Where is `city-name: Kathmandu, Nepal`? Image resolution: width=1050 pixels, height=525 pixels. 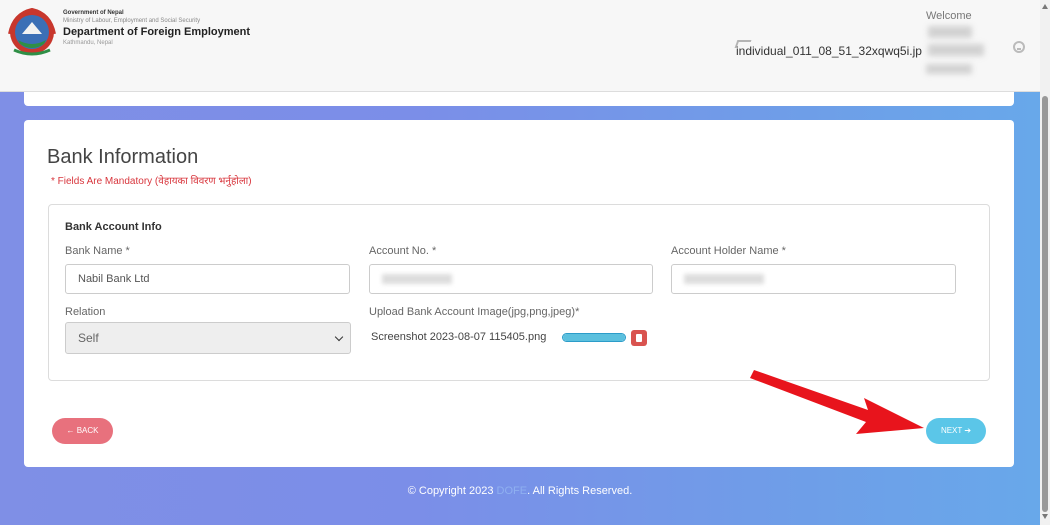
city-name: Kathmandu, Nepal is located at coordinates (88, 43).